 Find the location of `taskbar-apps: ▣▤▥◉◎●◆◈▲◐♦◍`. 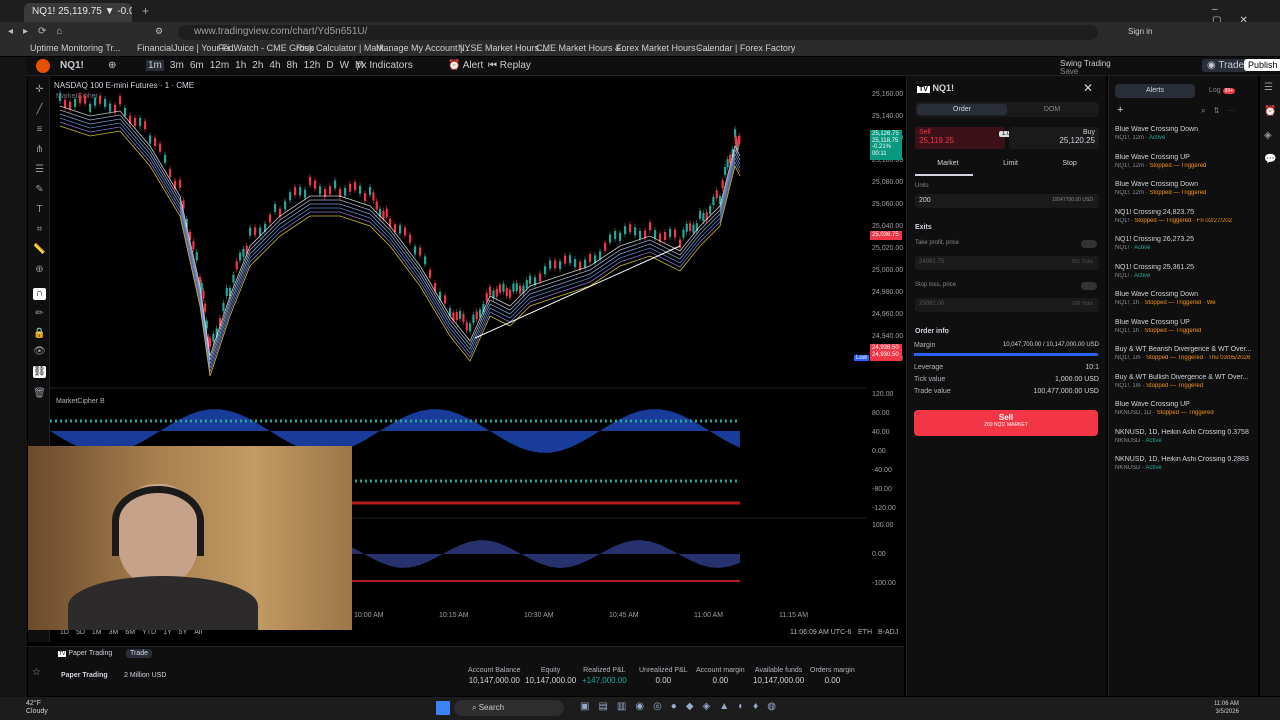

taskbar-apps: ▣▤▥◉◎●◆◈▲◐♦◍ is located at coordinates (682, 706).